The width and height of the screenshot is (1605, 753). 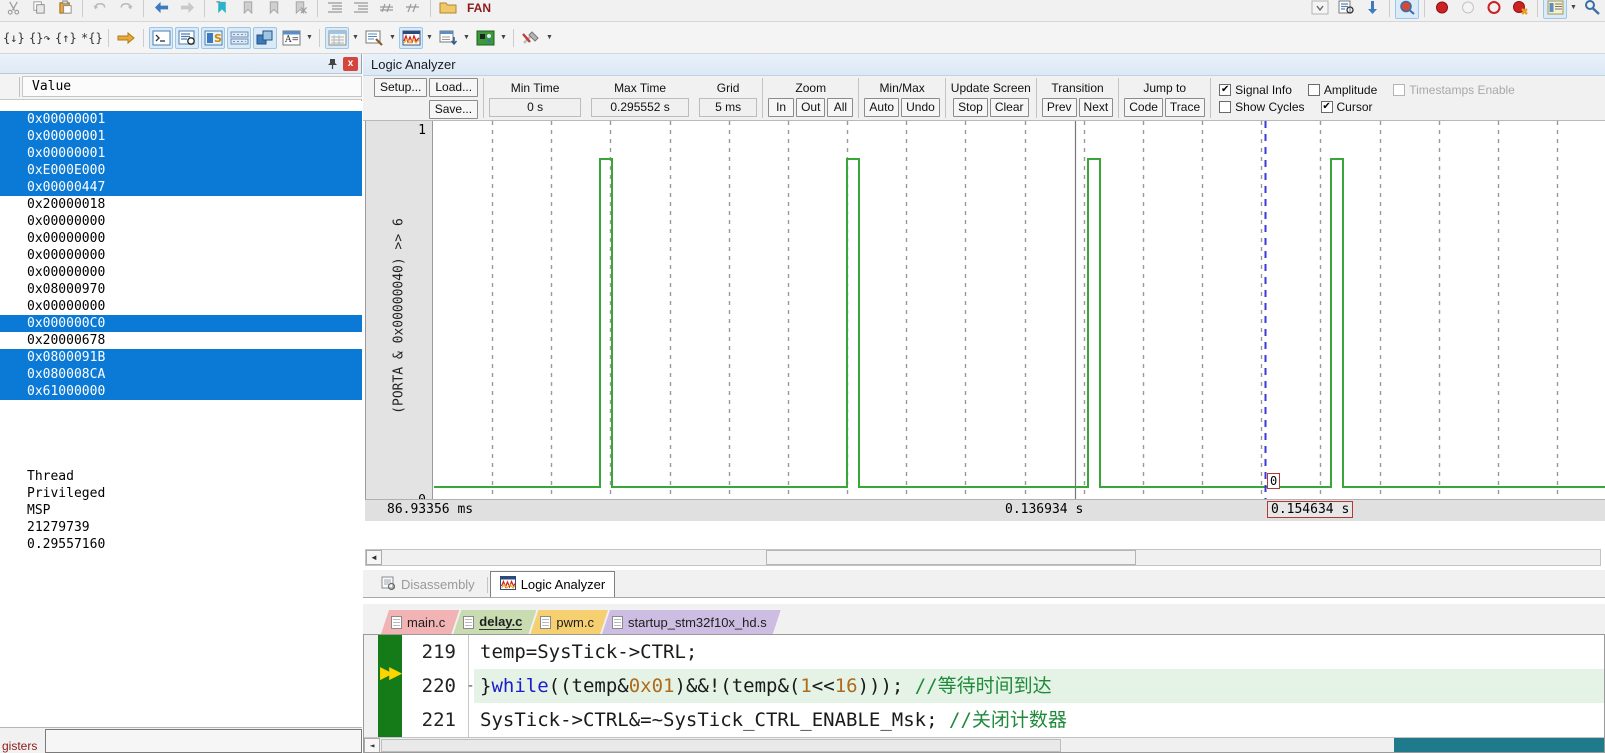 I want to click on scrollbar-thumb, so click(x=951, y=557).